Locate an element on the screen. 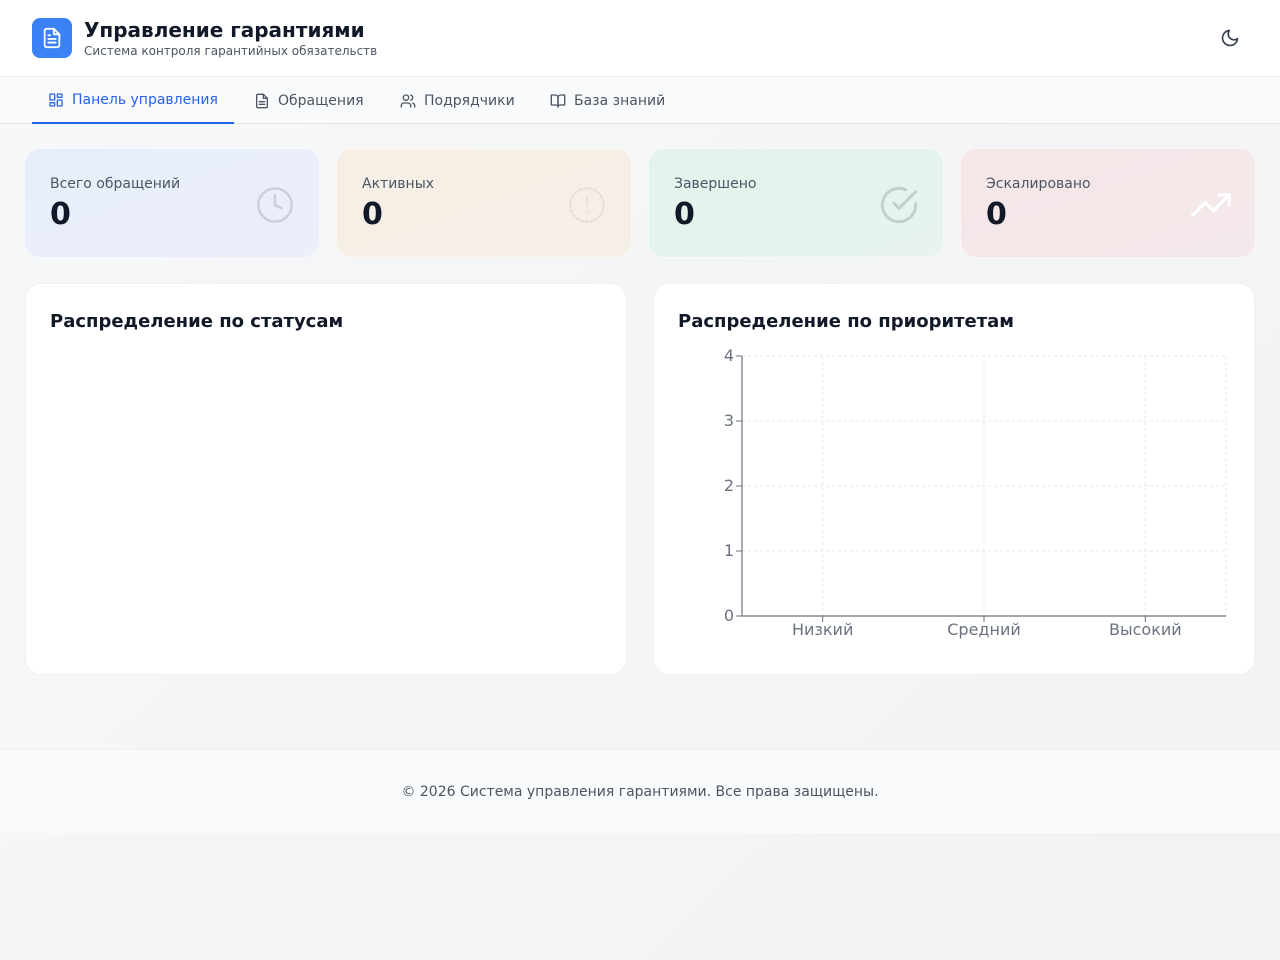  stat-card-completed: Завершено 0 is located at coordinates (796, 203).